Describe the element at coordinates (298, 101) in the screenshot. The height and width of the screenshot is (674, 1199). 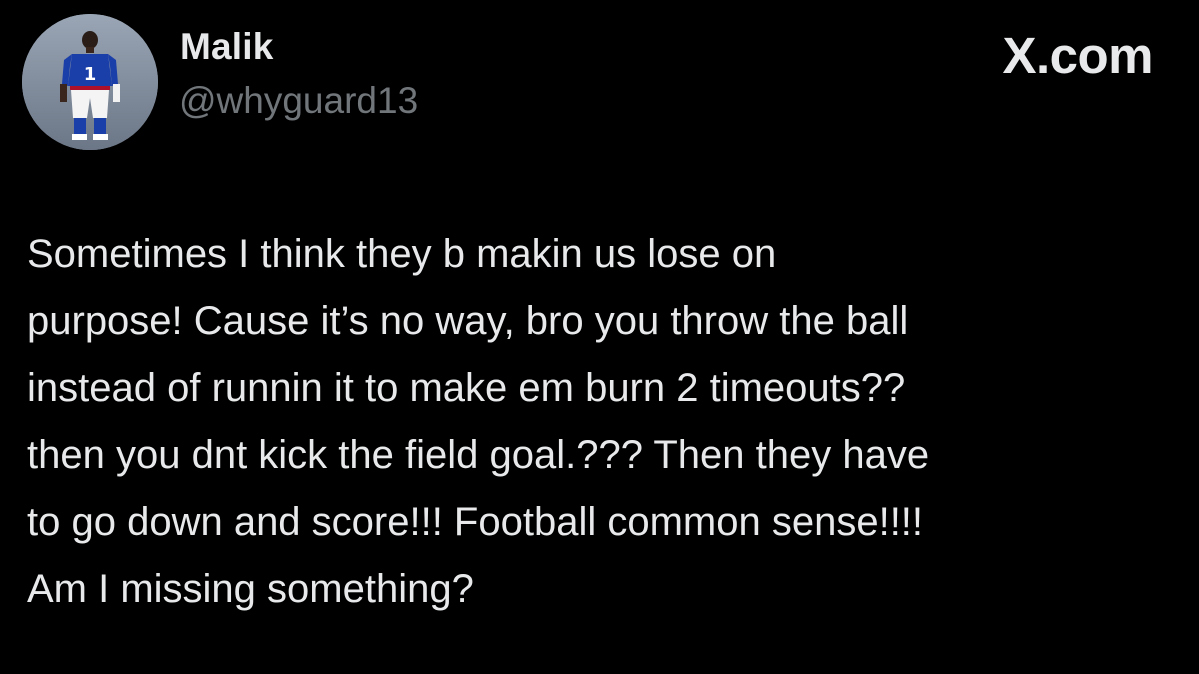
I see `author-handle: @whyguard13` at that location.